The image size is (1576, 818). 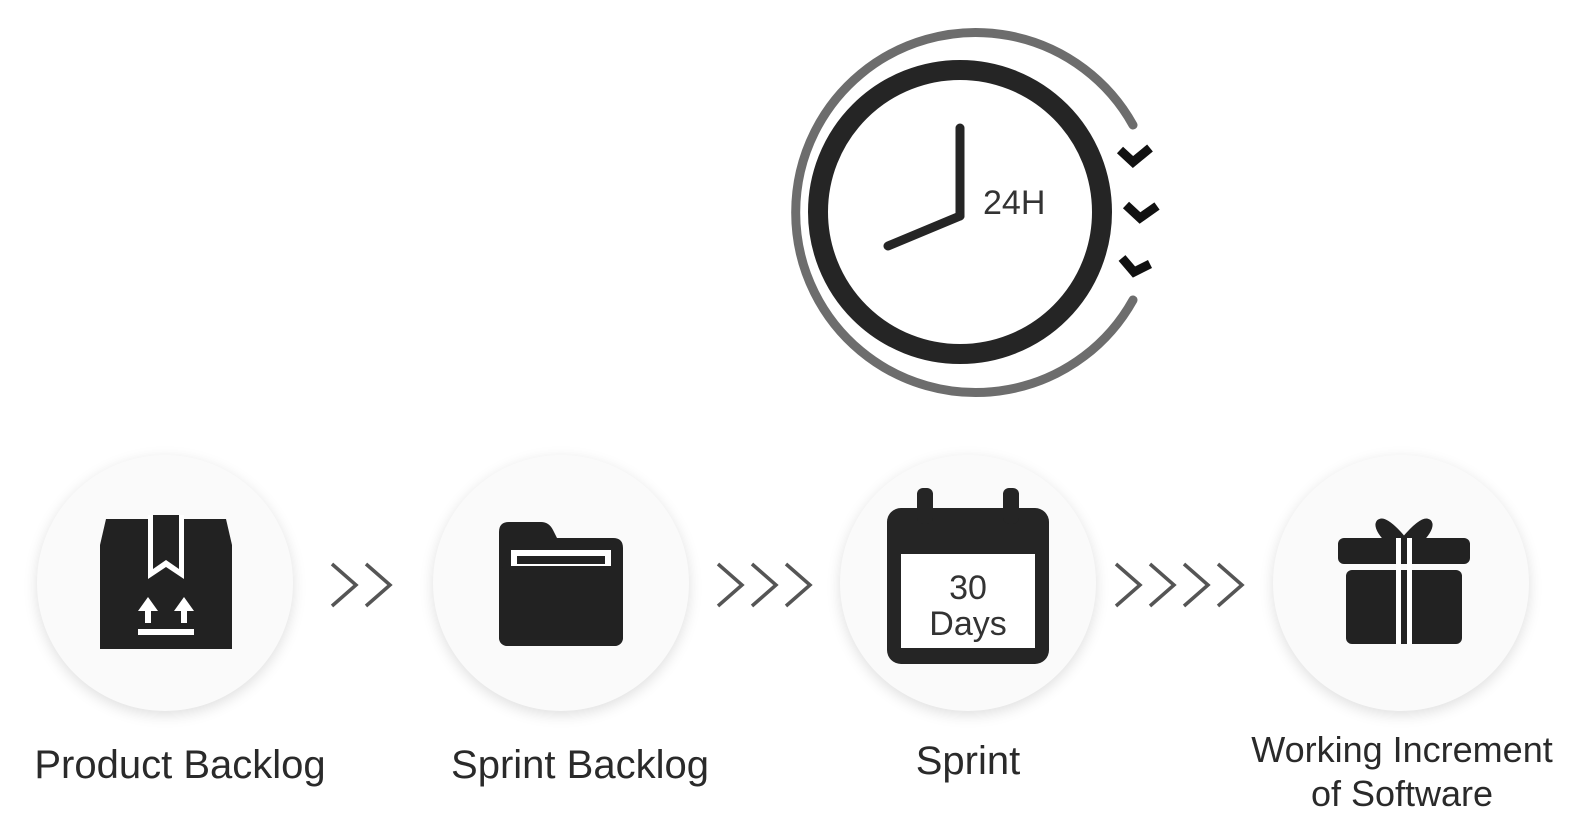 What do you see at coordinates (1404, 581) in the screenshot?
I see `gift-icon` at bounding box center [1404, 581].